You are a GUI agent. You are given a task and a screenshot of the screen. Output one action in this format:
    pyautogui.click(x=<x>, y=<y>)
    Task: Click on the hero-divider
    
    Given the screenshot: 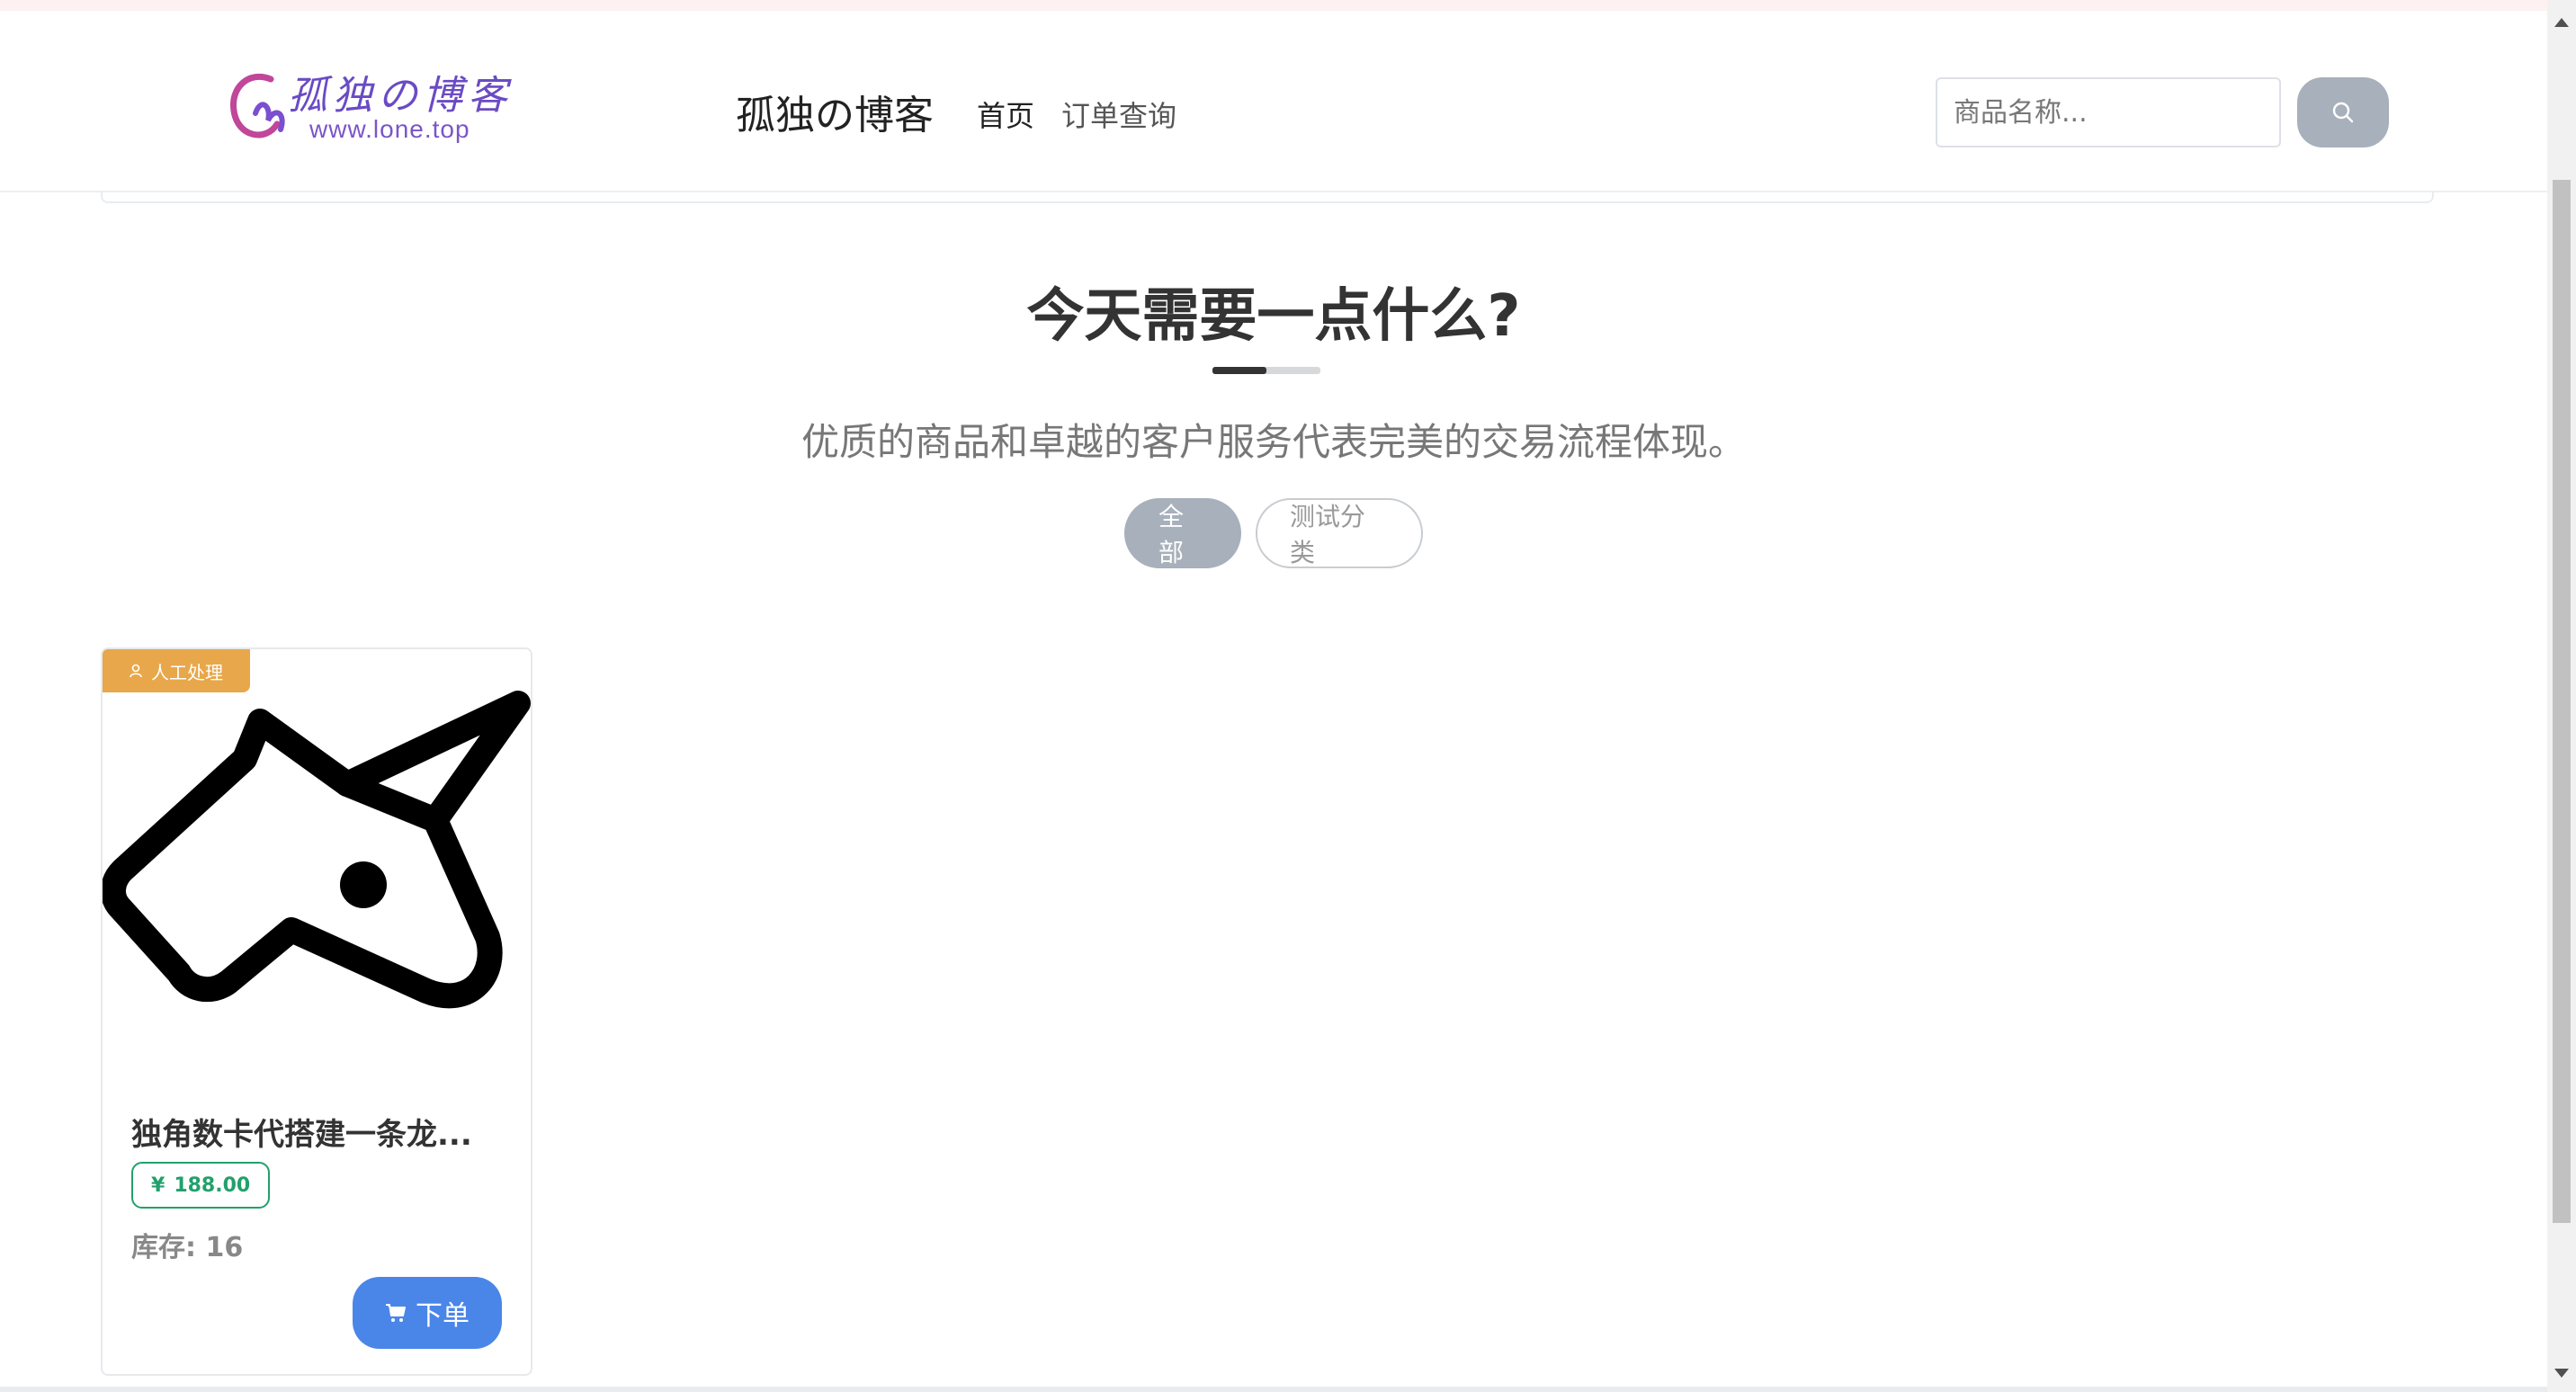 What is the action you would take?
    pyautogui.click(x=1266, y=370)
    